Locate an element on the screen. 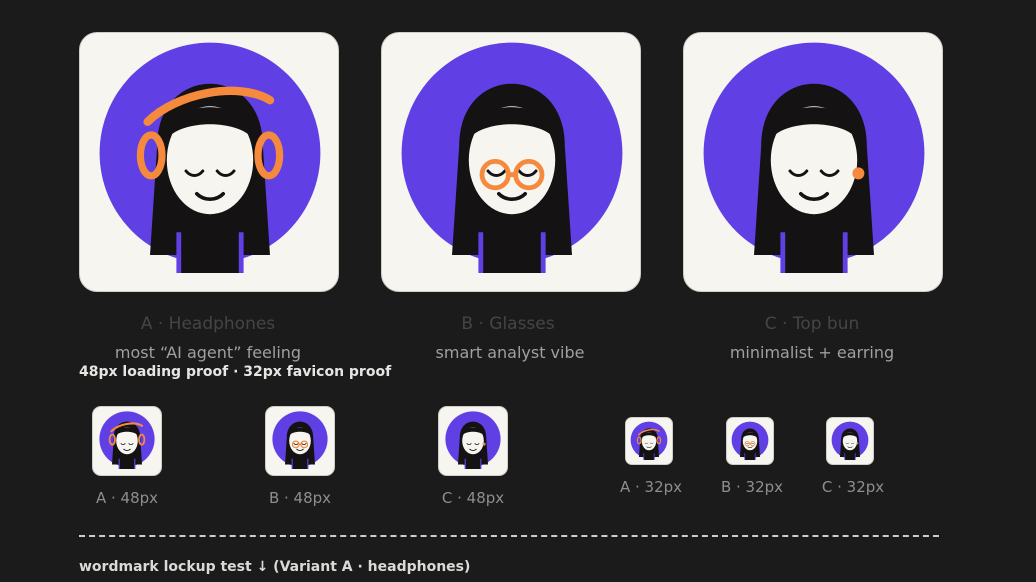  variant-c-card is located at coordinates (813, 162).